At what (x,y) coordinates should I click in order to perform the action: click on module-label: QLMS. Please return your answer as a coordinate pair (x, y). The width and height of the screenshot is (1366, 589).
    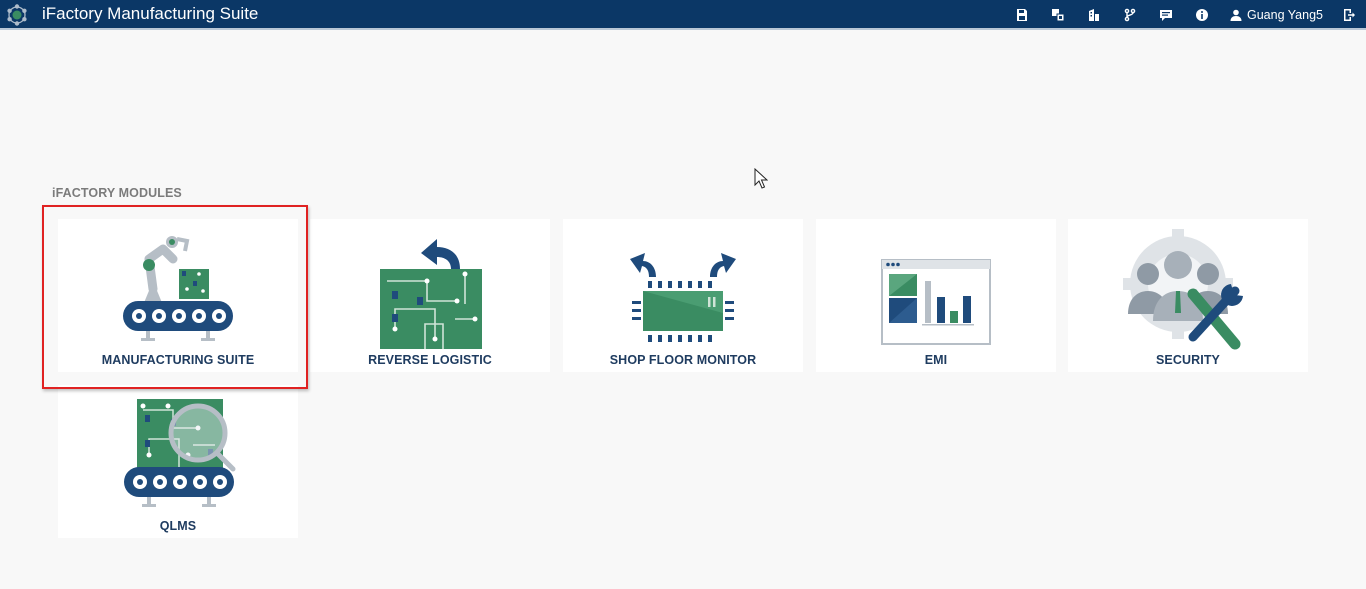
    Looking at the image, I should click on (178, 526).